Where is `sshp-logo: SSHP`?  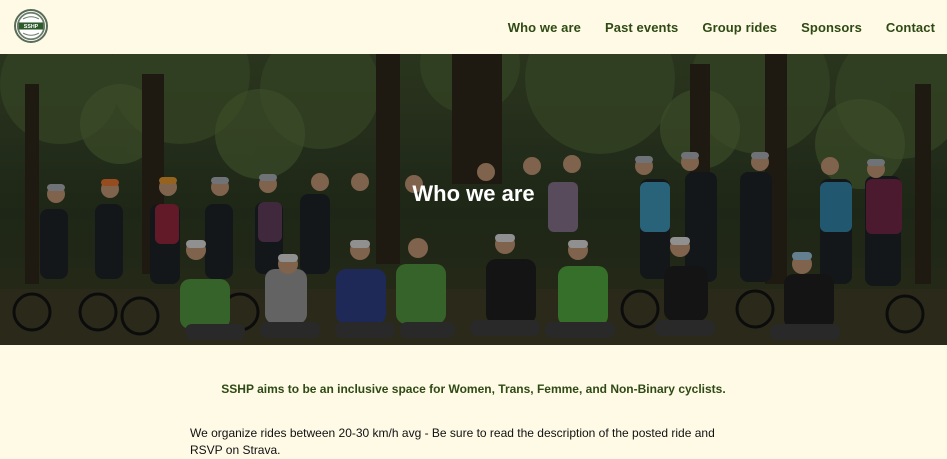
sshp-logo: SSHP is located at coordinates (31, 26).